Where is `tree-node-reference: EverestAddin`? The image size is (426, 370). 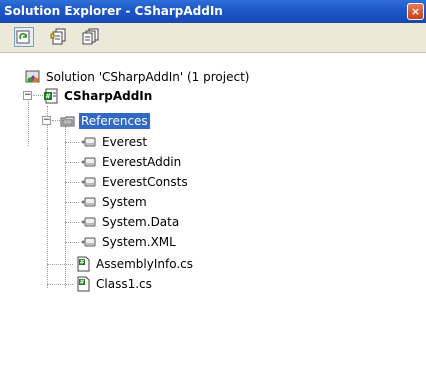
tree-node-reference: EverestAddin is located at coordinates (131, 162).